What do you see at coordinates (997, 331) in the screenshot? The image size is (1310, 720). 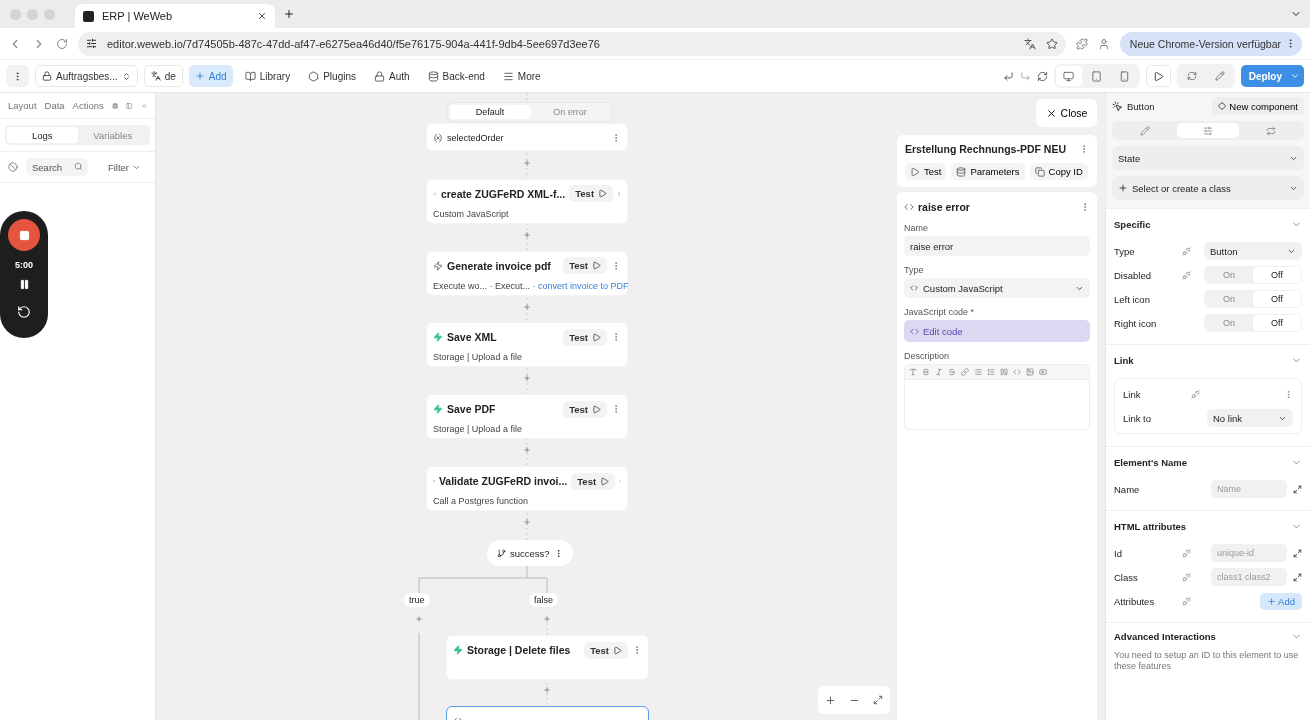 I see `edit-code-button: Edit code` at bounding box center [997, 331].